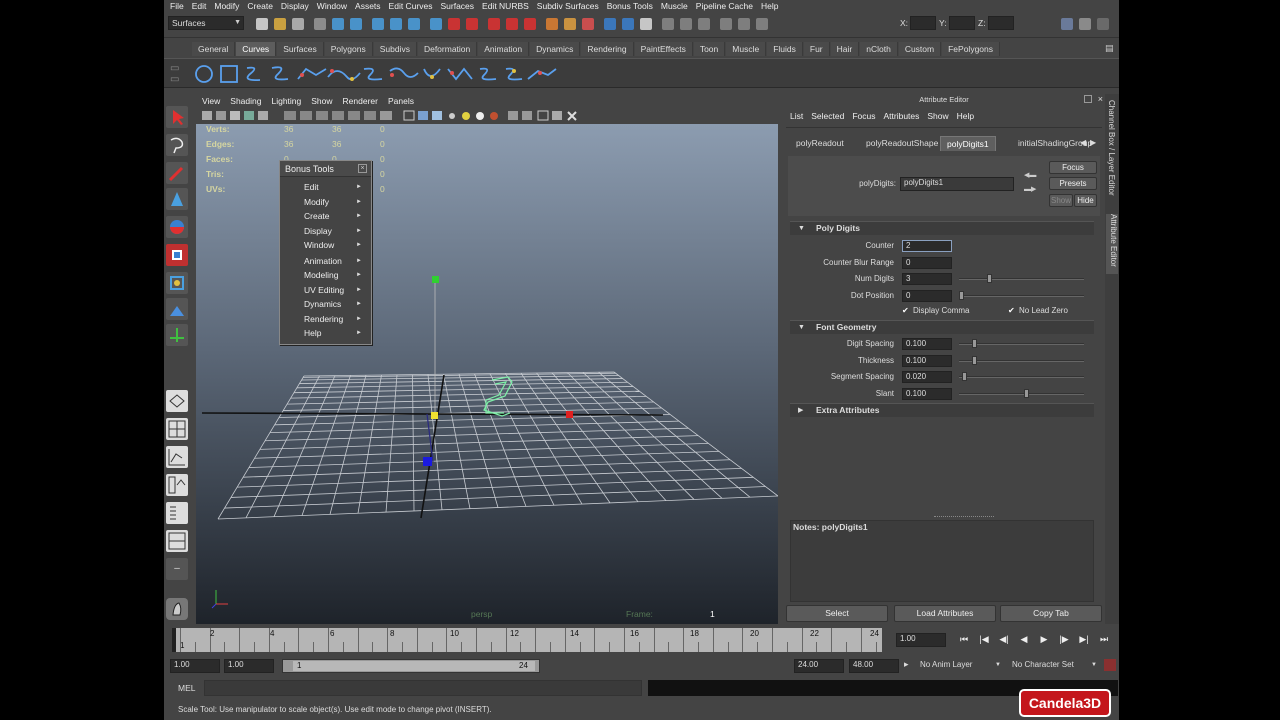 Image resolution: width=1280 pixels, height=720 pixels. What do you see at coordinates (327, 202) in the screenshot?
I see `bonus-menu-modify: Modify ►` at bounding box center [327, 202].